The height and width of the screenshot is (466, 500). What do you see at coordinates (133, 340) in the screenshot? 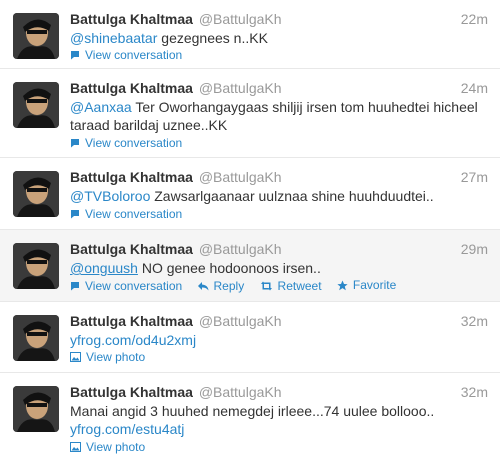
I see `photo-link: yfrog.com/od4u2xmj` at bounding box center [133, 340].